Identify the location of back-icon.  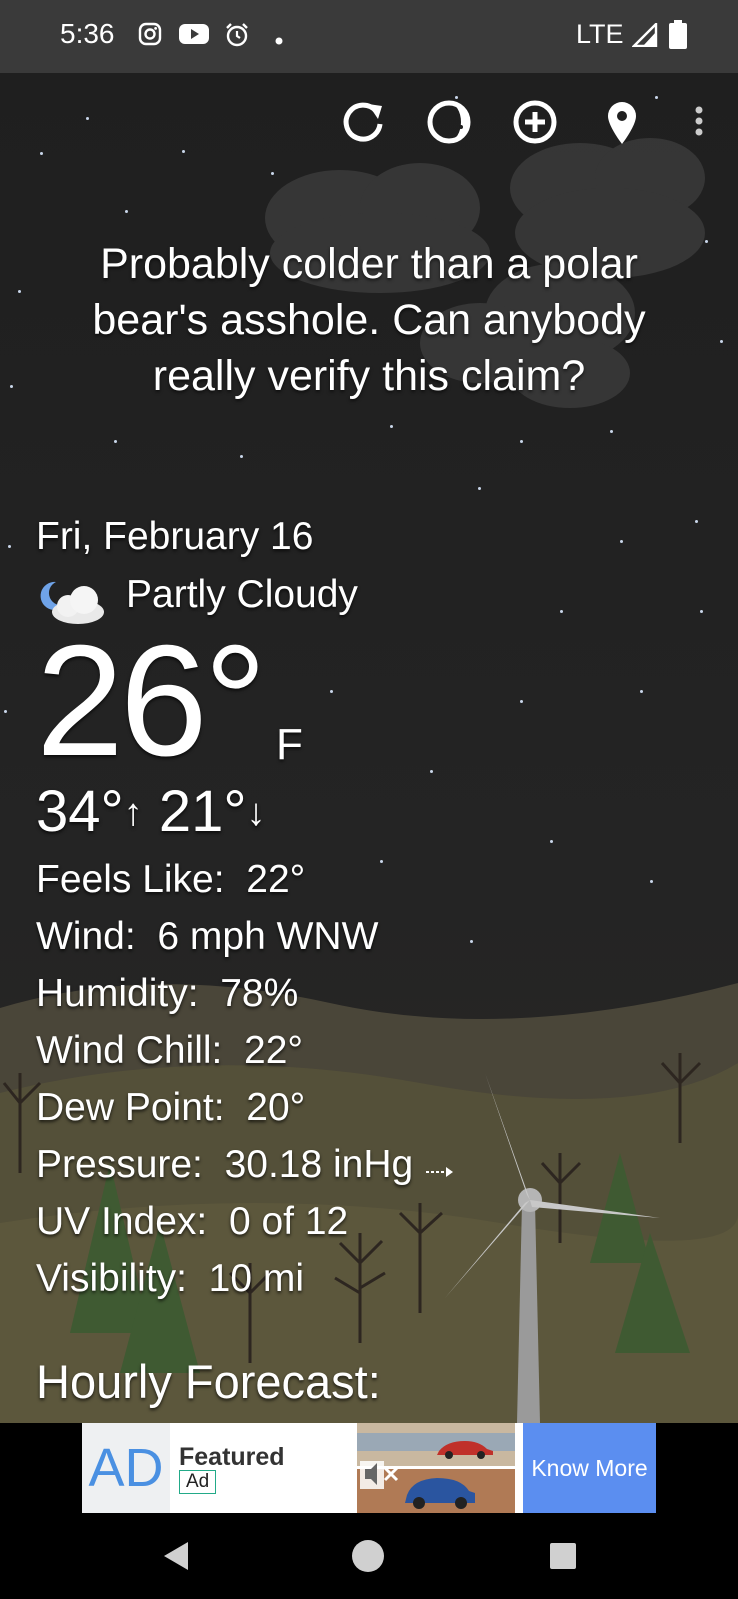
(177, 1558).